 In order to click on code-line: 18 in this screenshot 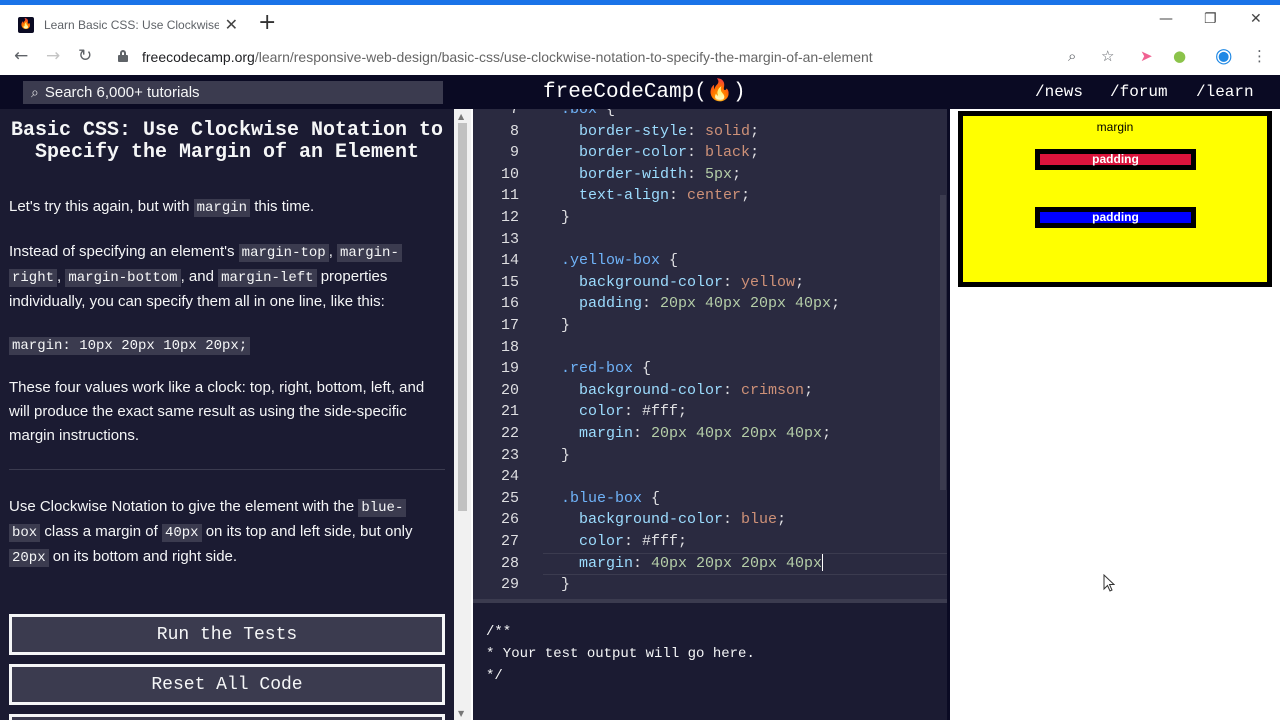, I will do `click(710, 348)`.